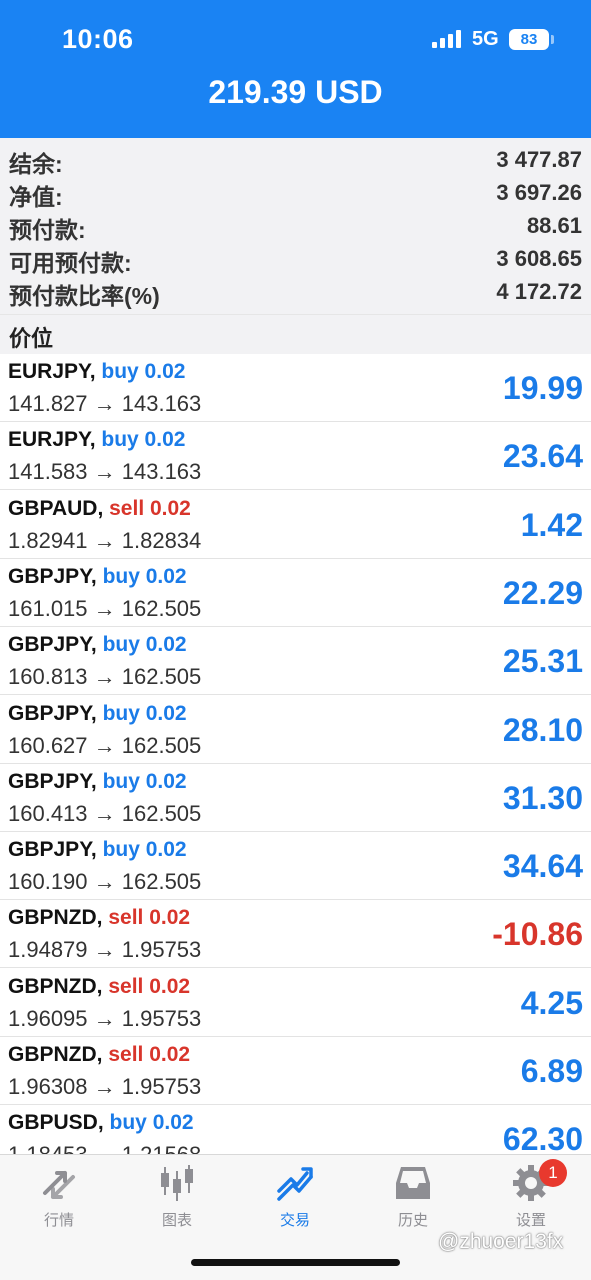  What do you see at coordinates (295, 1003) in the screenshot?
I see `position-row: GBPNZD, sell 0.02 1.96095 → 1.95753 4.25` at bounding box center [295, 1003].